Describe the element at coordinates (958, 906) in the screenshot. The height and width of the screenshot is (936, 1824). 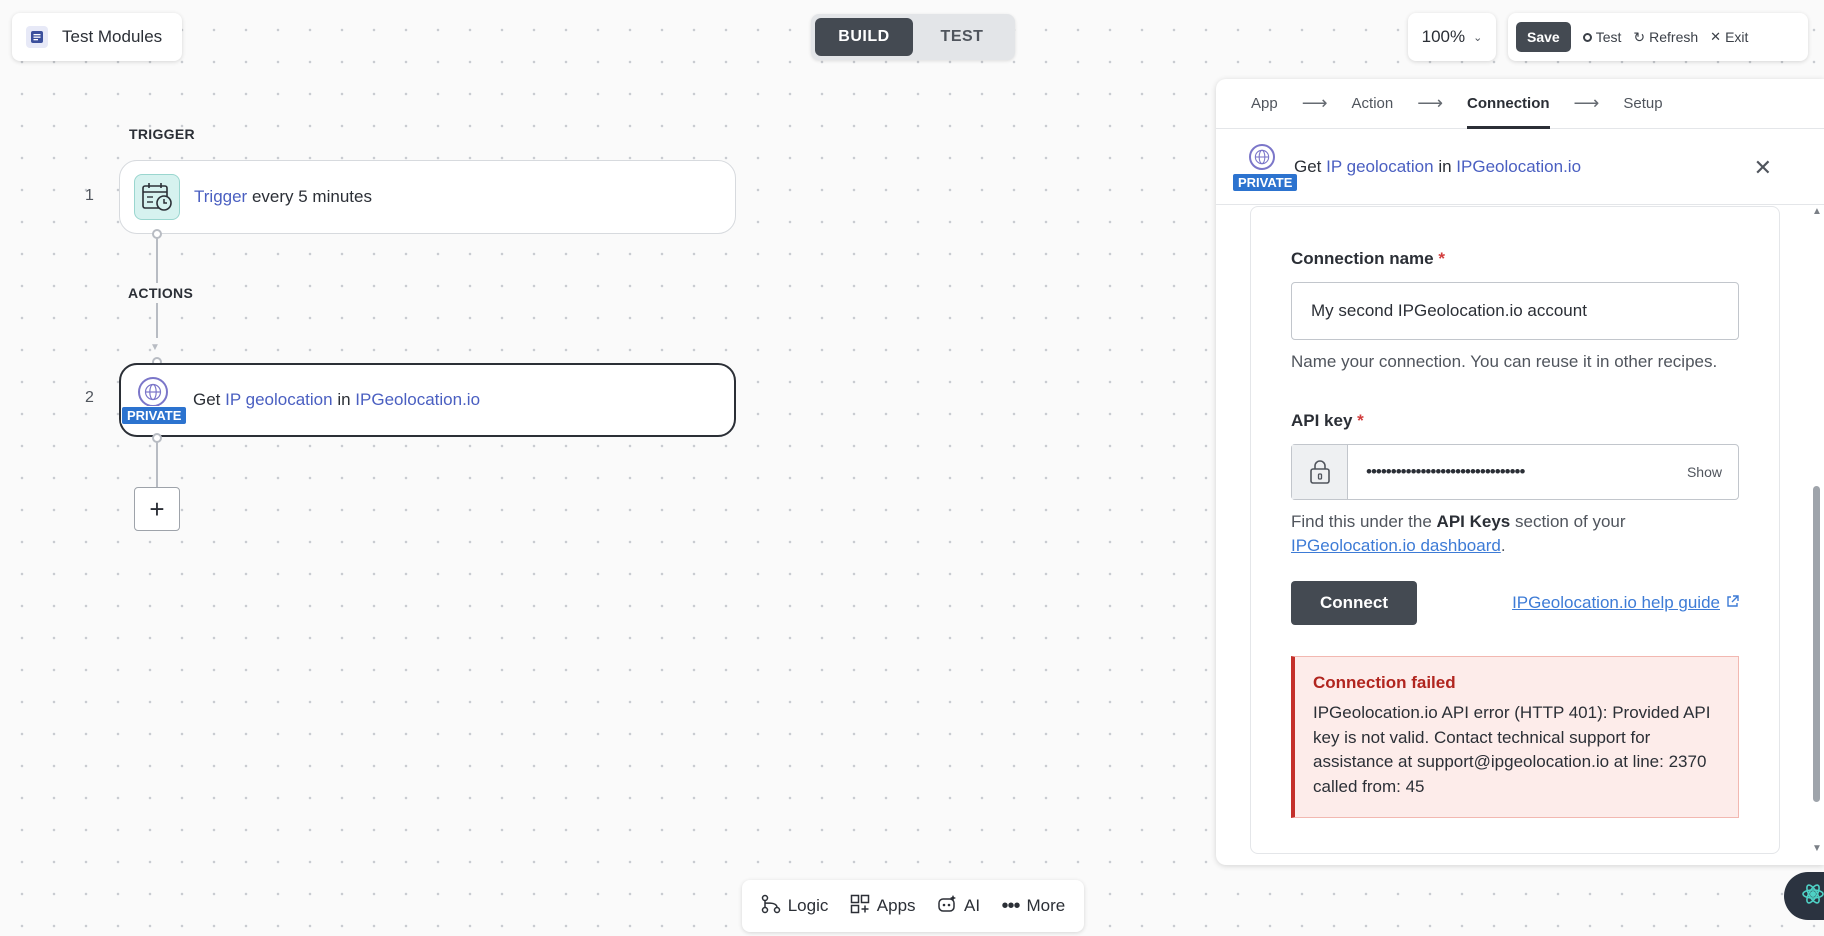
I see `ai-button: AI` at that location.